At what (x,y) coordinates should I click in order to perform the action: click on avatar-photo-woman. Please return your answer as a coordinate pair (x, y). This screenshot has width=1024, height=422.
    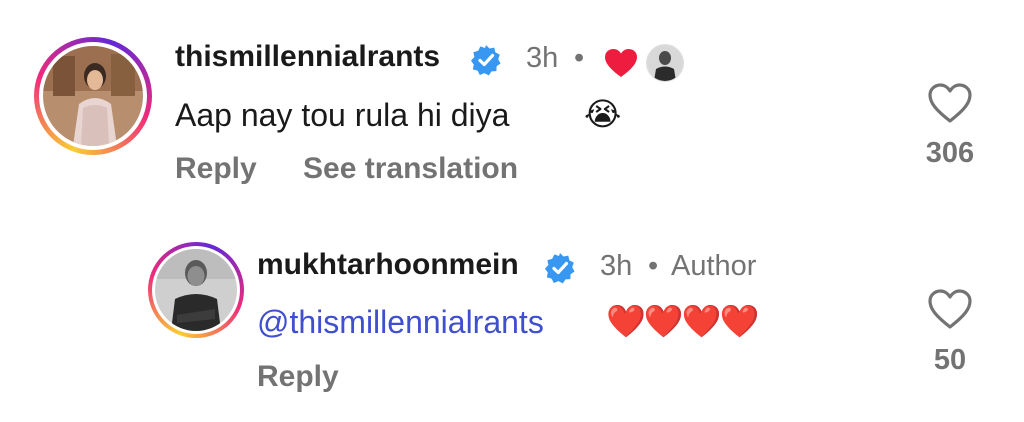
    Looking at the image, I should click on (93, 96).